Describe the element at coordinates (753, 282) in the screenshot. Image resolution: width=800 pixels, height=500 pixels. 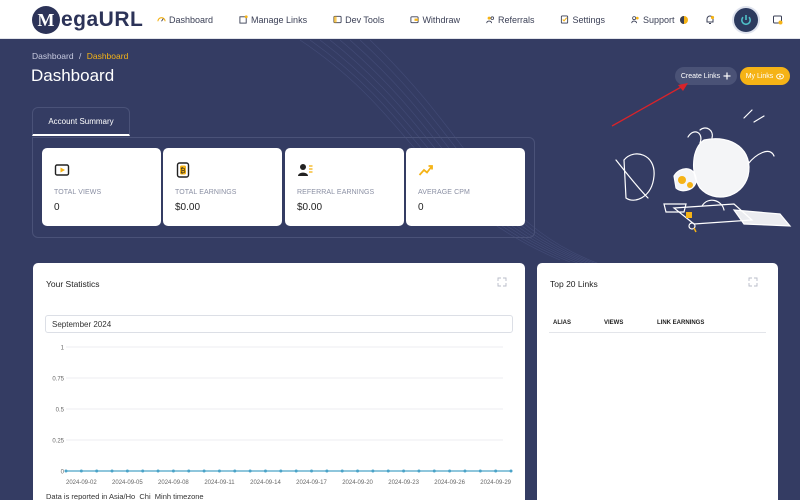
I see `expand-icon` at that location.